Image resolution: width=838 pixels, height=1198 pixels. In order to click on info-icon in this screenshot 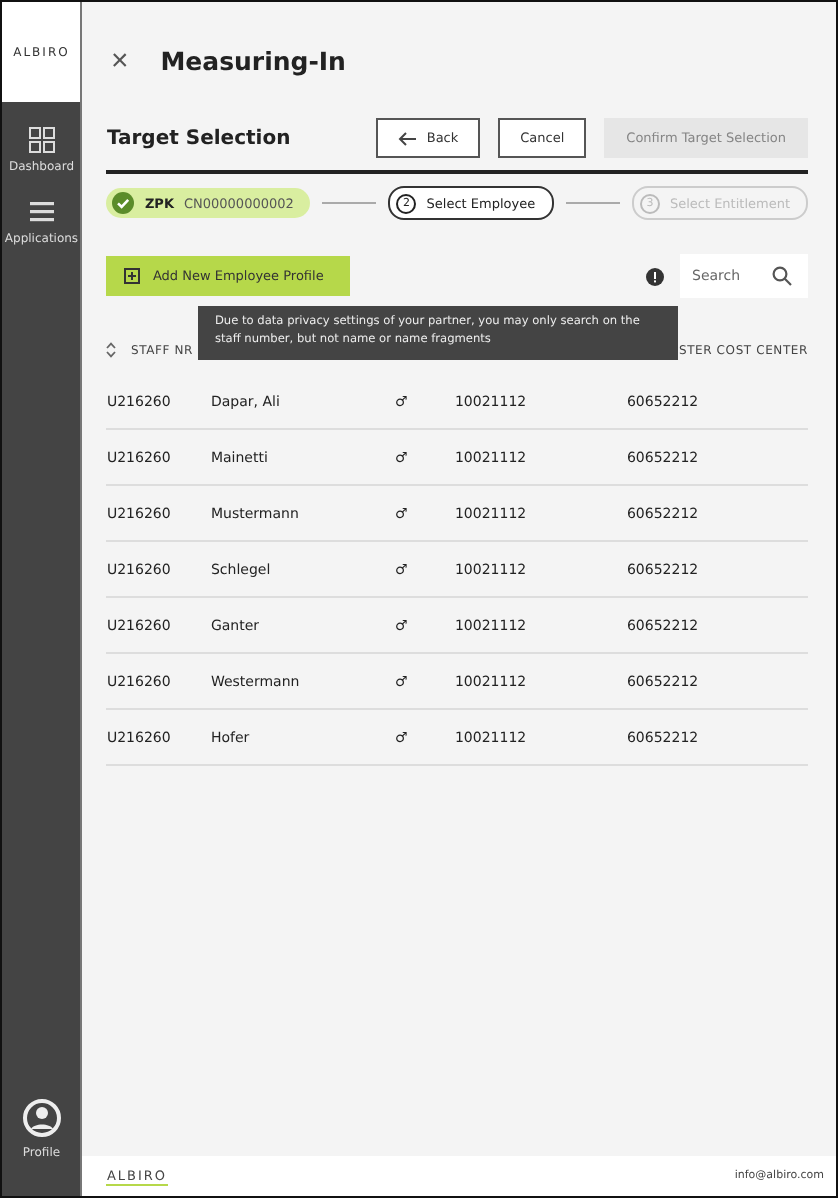, I will do `click(655, 276)`.